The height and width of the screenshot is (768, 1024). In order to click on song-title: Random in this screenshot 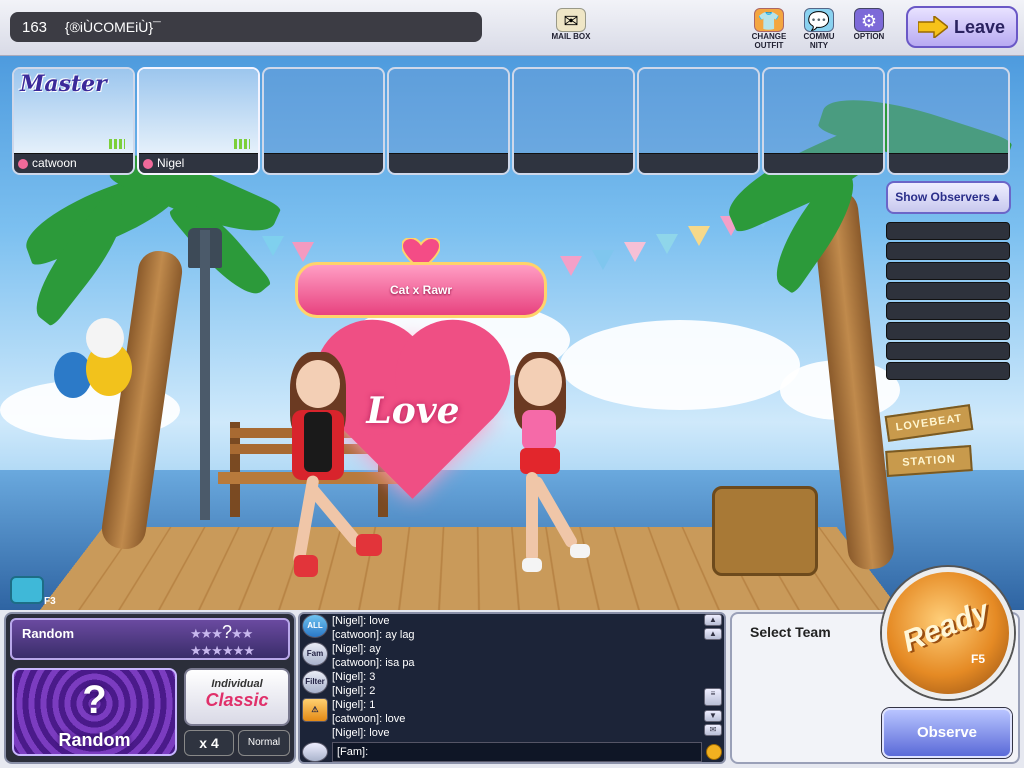, I will do `click(48, 633)`.